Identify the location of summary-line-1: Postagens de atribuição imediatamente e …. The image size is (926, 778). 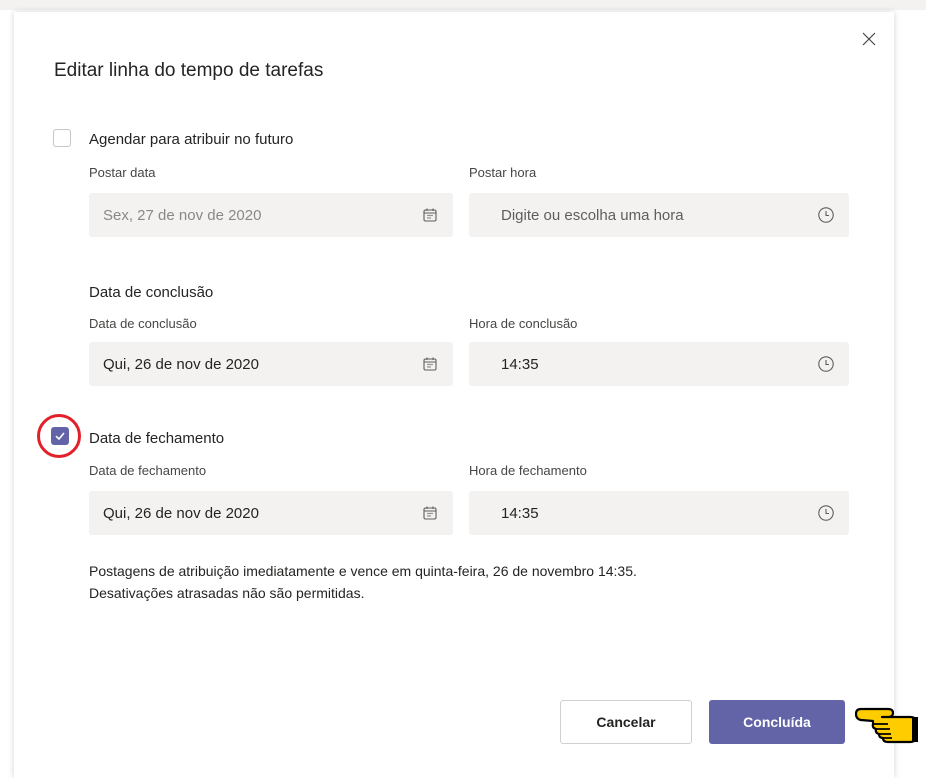
(363, 571).